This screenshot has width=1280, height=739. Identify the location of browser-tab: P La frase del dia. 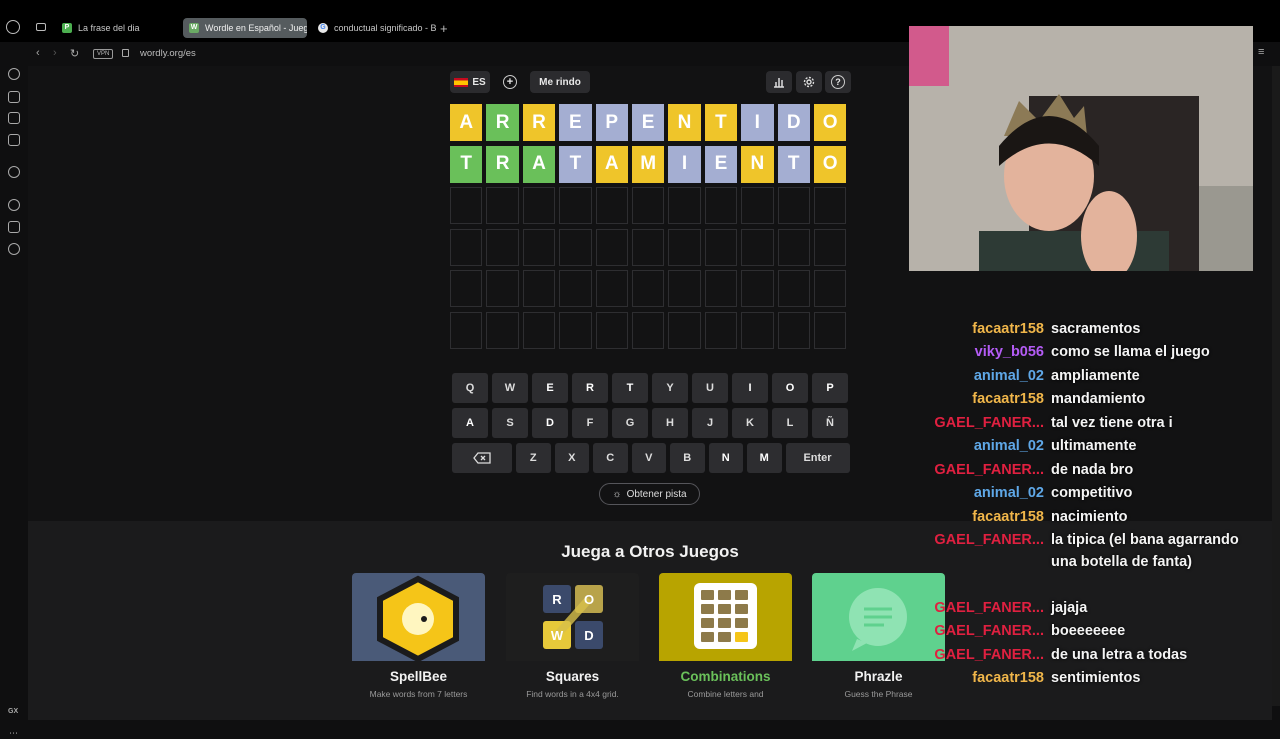
(117, 28).